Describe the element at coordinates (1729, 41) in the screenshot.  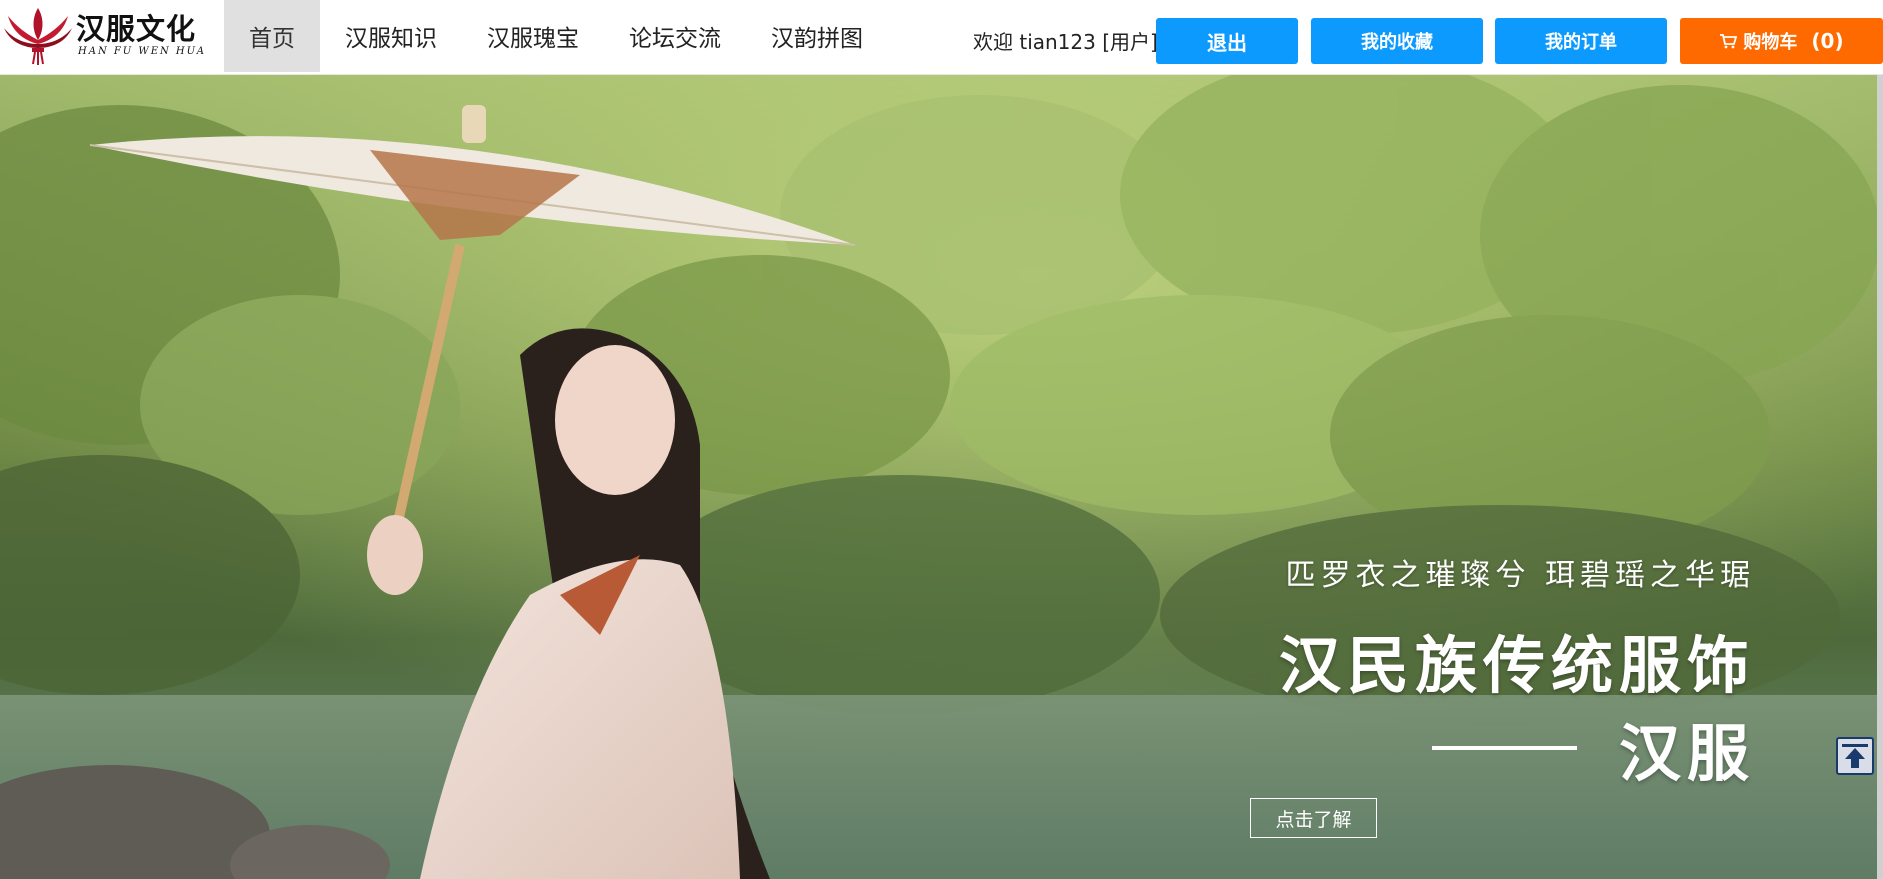
I see `cart-icon` at that location.